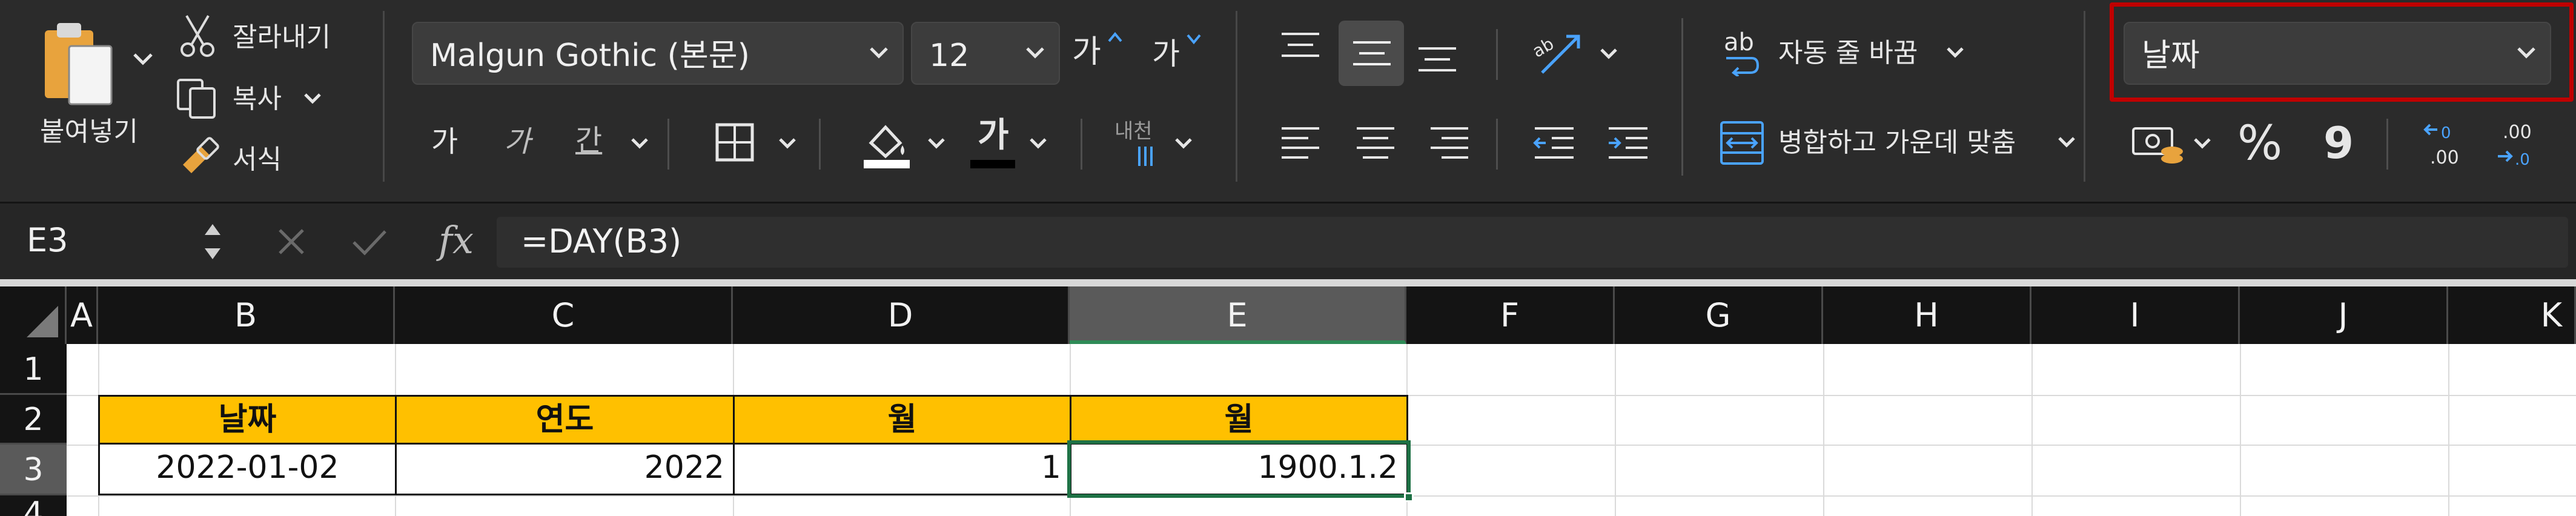 This screenshot has height=516, width=2576. What do you see at coordinates (1166, 54) in the screenshot?
I see `decrease-font-size-button: 가` at bounding box center [1166, 54].